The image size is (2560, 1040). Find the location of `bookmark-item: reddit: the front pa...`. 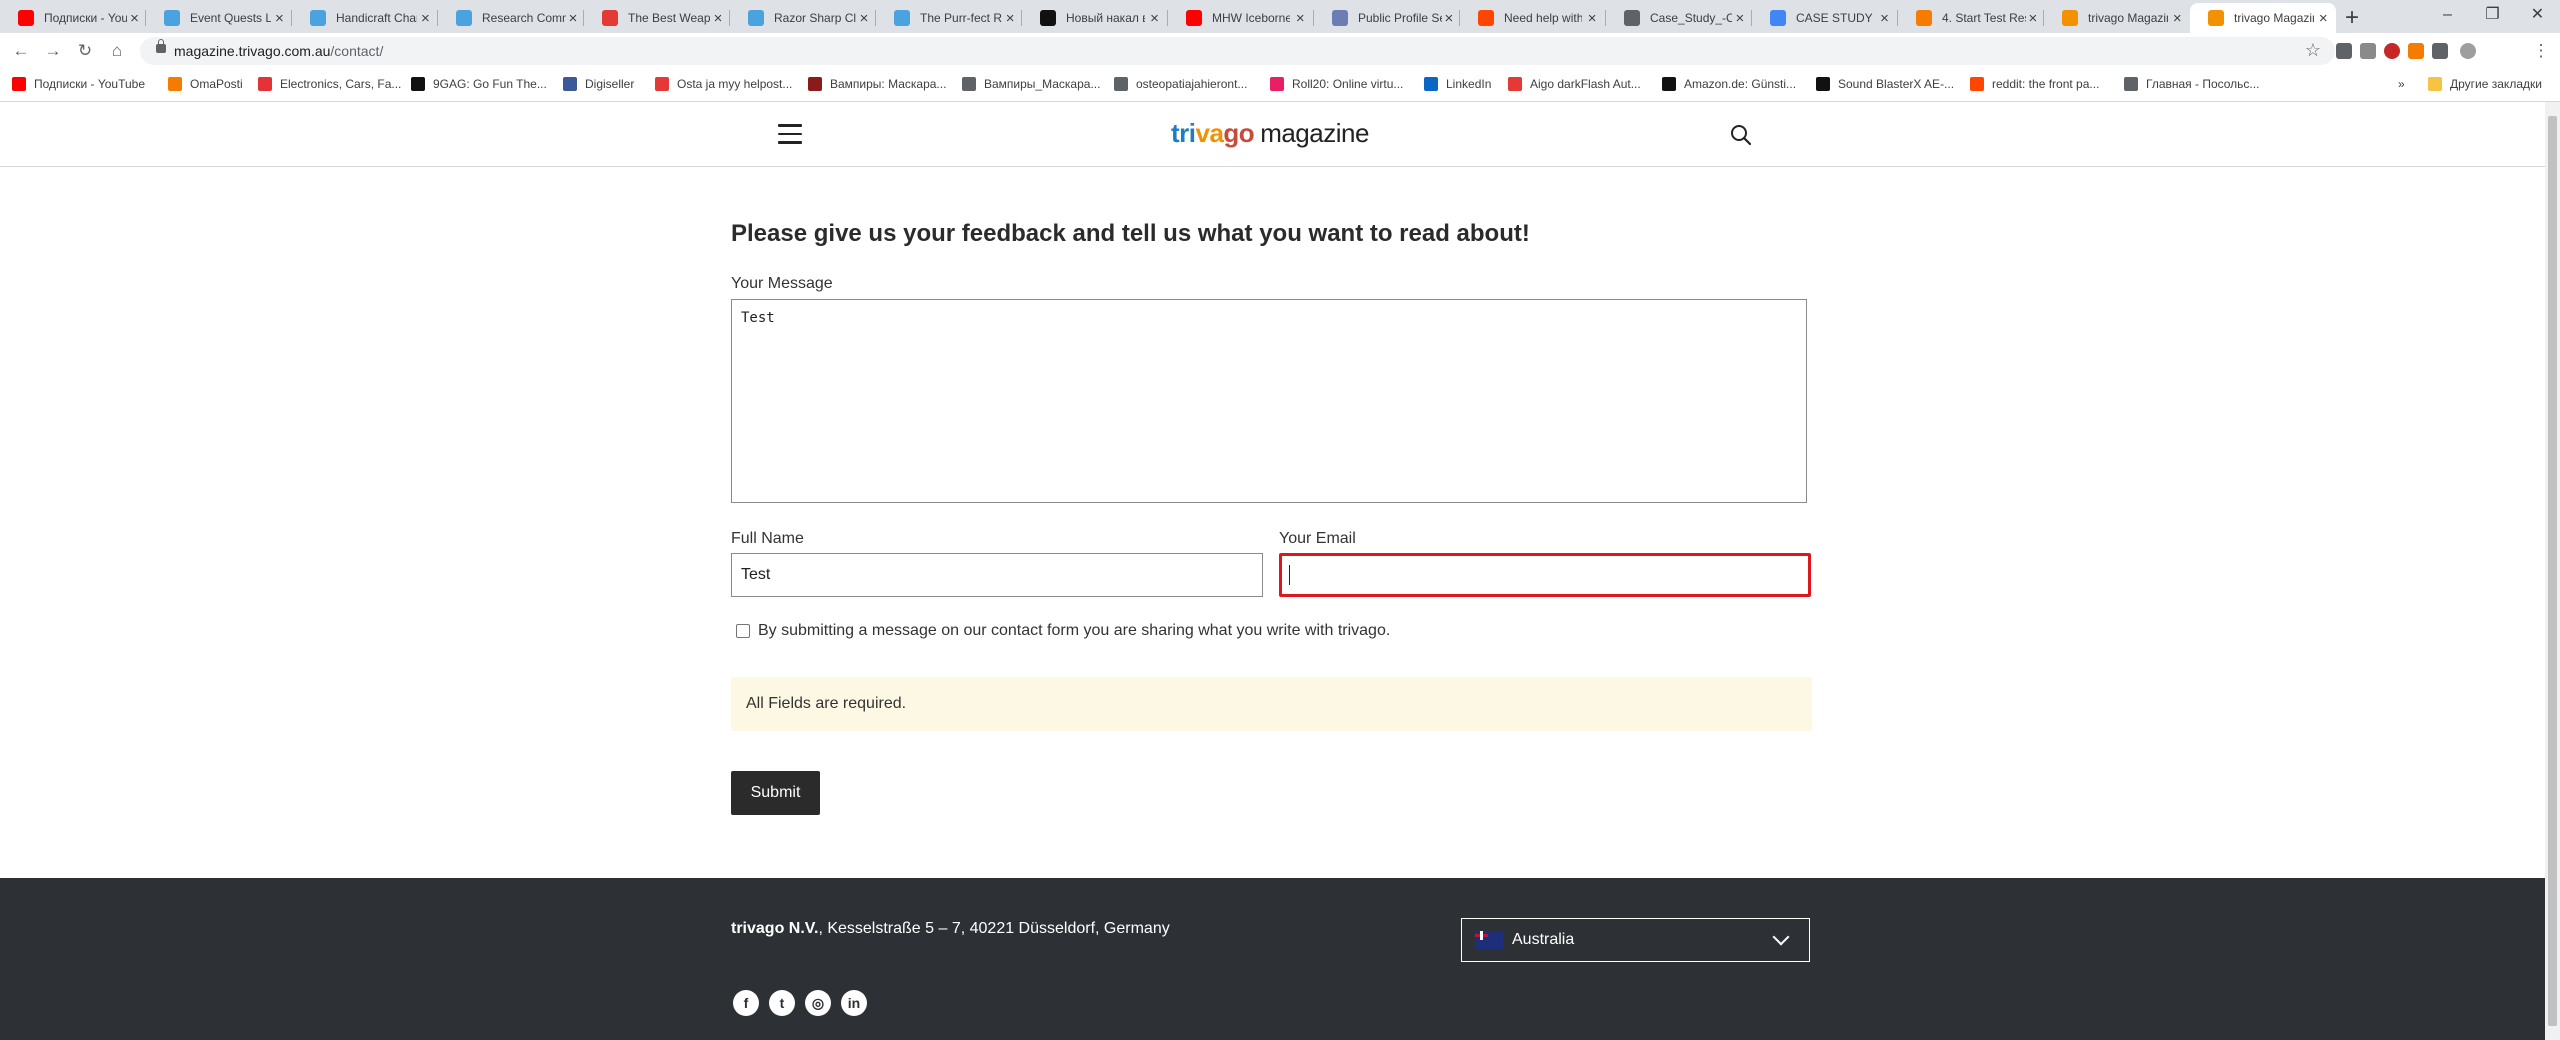

bookmark-item: reddit: the front pa... is located at coordinates (2034, 84).